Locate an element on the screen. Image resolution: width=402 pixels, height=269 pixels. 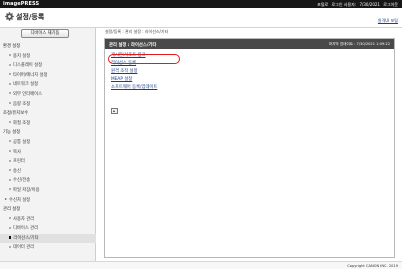
sidebar-item: 네트워크 설정 is located at coordinates (48, 85).